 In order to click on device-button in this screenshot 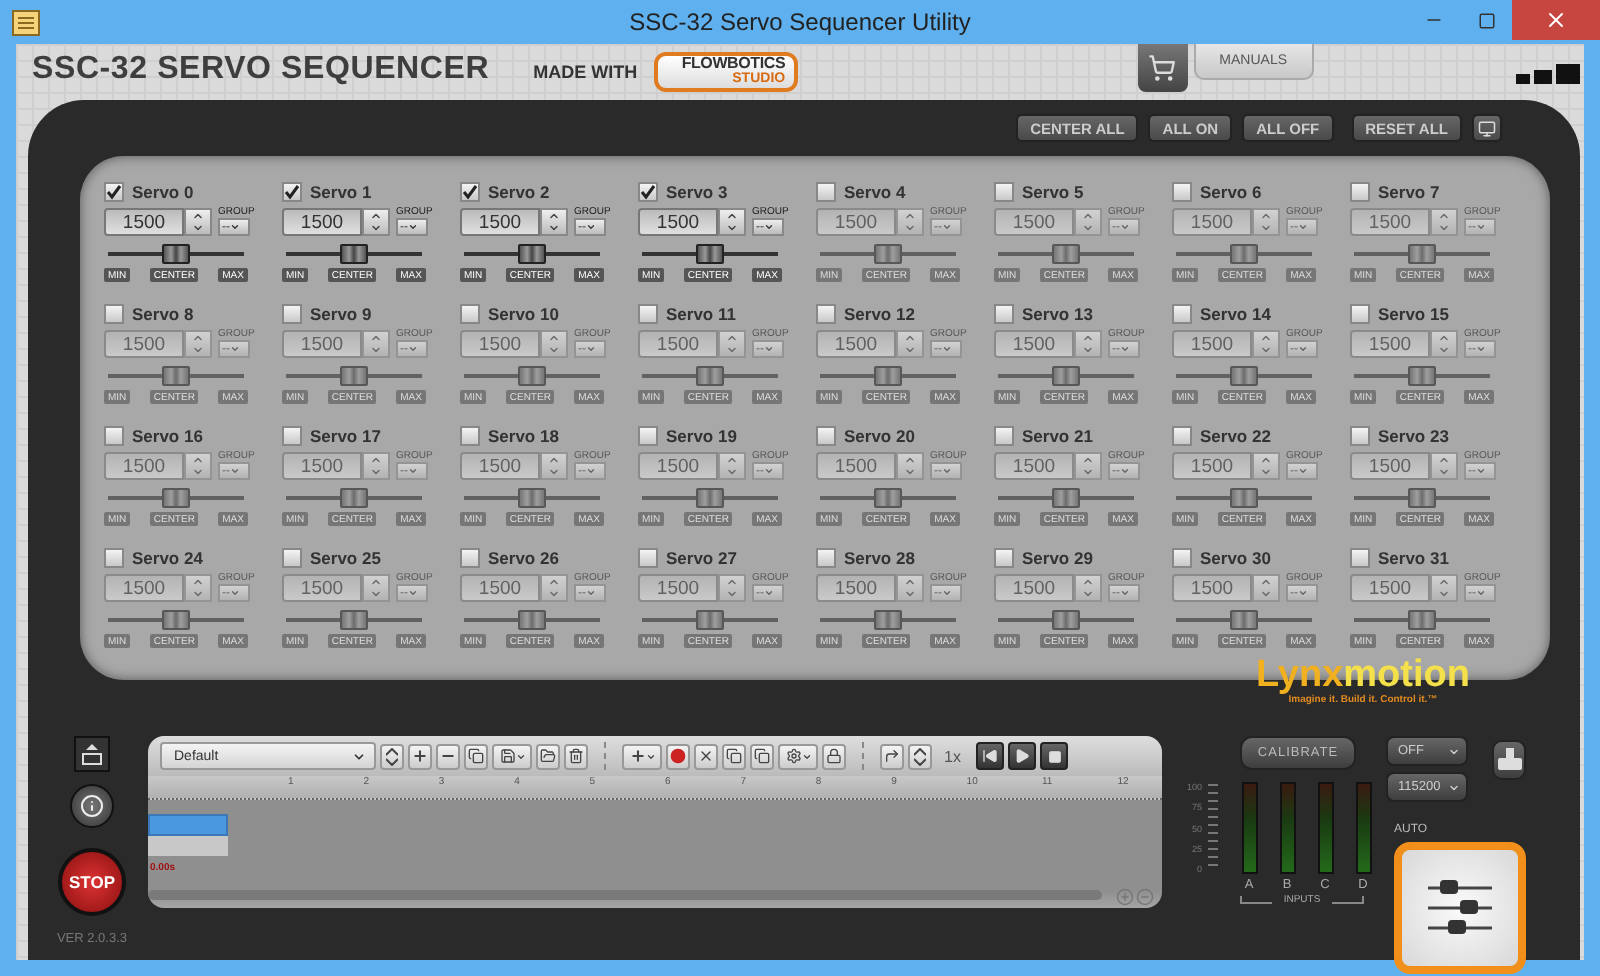, I will do `click(1509, 760)`.